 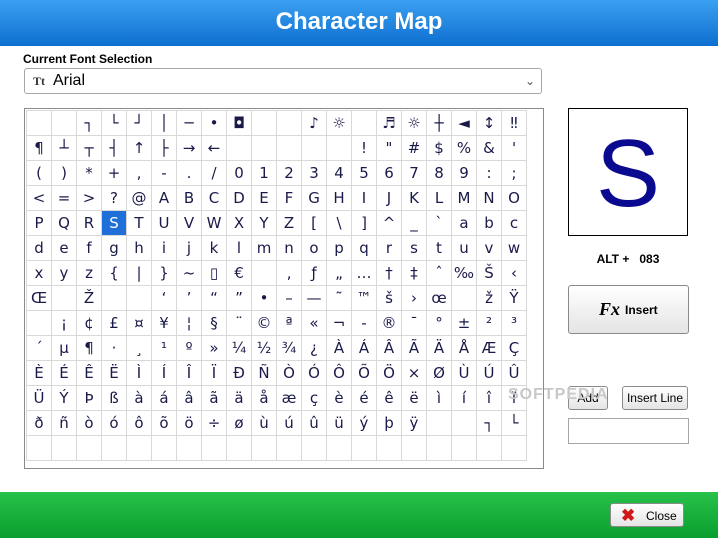 What do you see at coordinates (64, 323) in the screenshot?
I see `character-cell: ¡` at bounding box center [64, 323].